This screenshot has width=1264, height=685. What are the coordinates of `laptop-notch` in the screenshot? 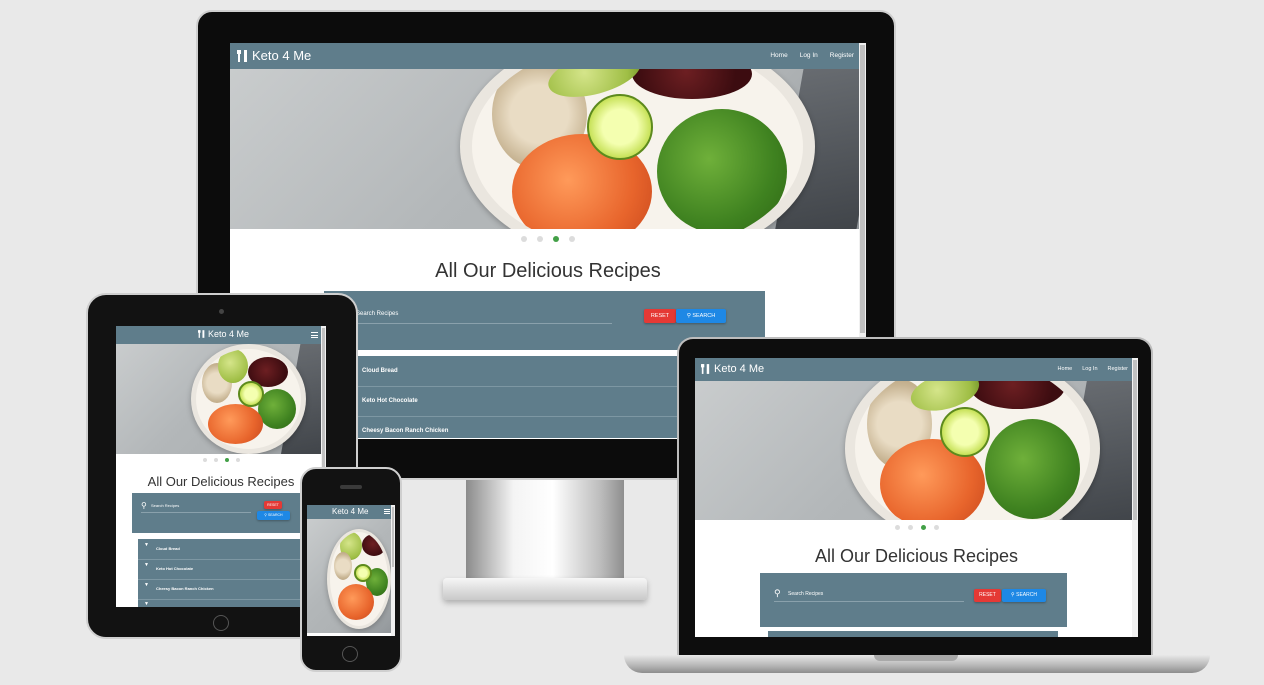 It's located at (916, 658).